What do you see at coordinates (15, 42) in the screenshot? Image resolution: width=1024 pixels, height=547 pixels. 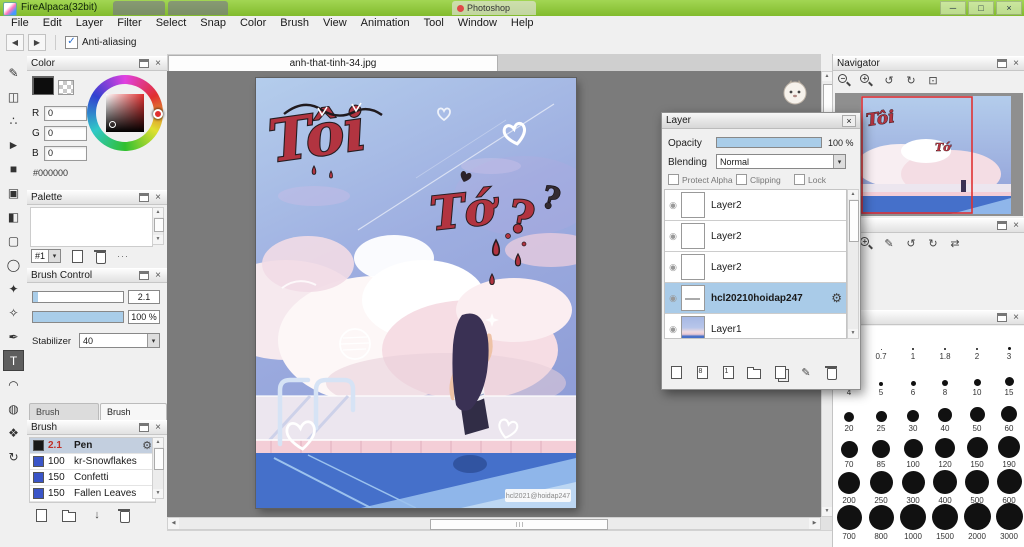 I see `dock-toggle-left-button: ◀` at bounding box center [15, 42].